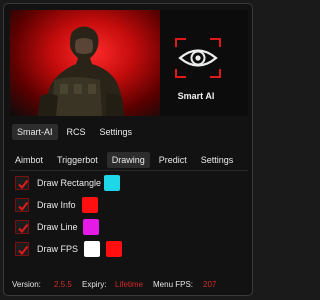 This screenshot has width=320, height=300. I want to click on fps-color-swatch-secondary, so click(114, 249).